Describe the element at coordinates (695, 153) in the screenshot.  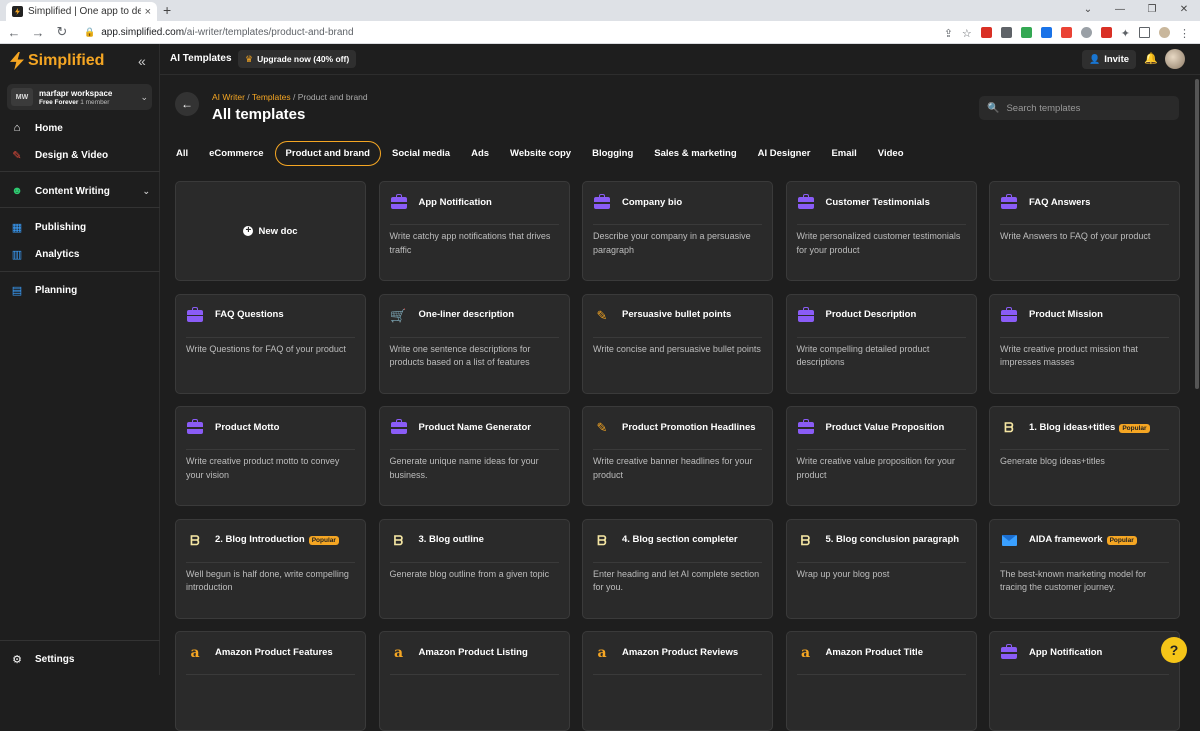
I see `tab-sales-marketing: Sales & marketing` at that location.